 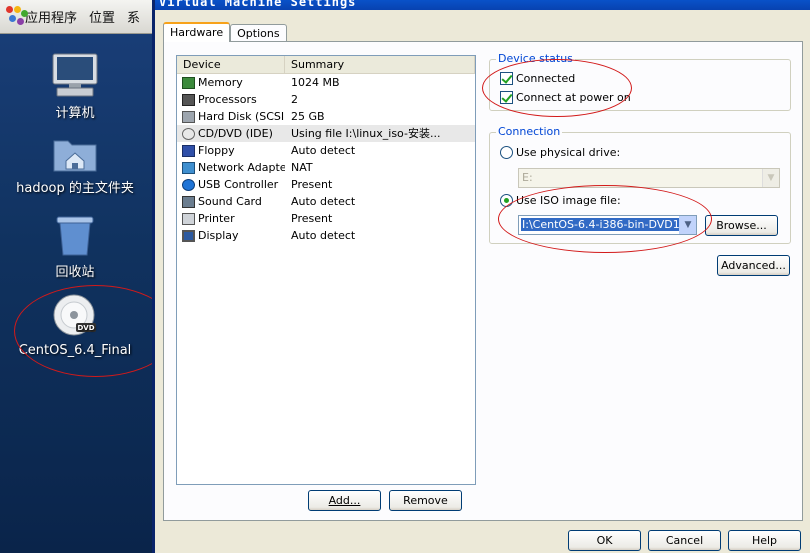 I want to click on device-cell: Network Adapter, so click(x=231, y=167).